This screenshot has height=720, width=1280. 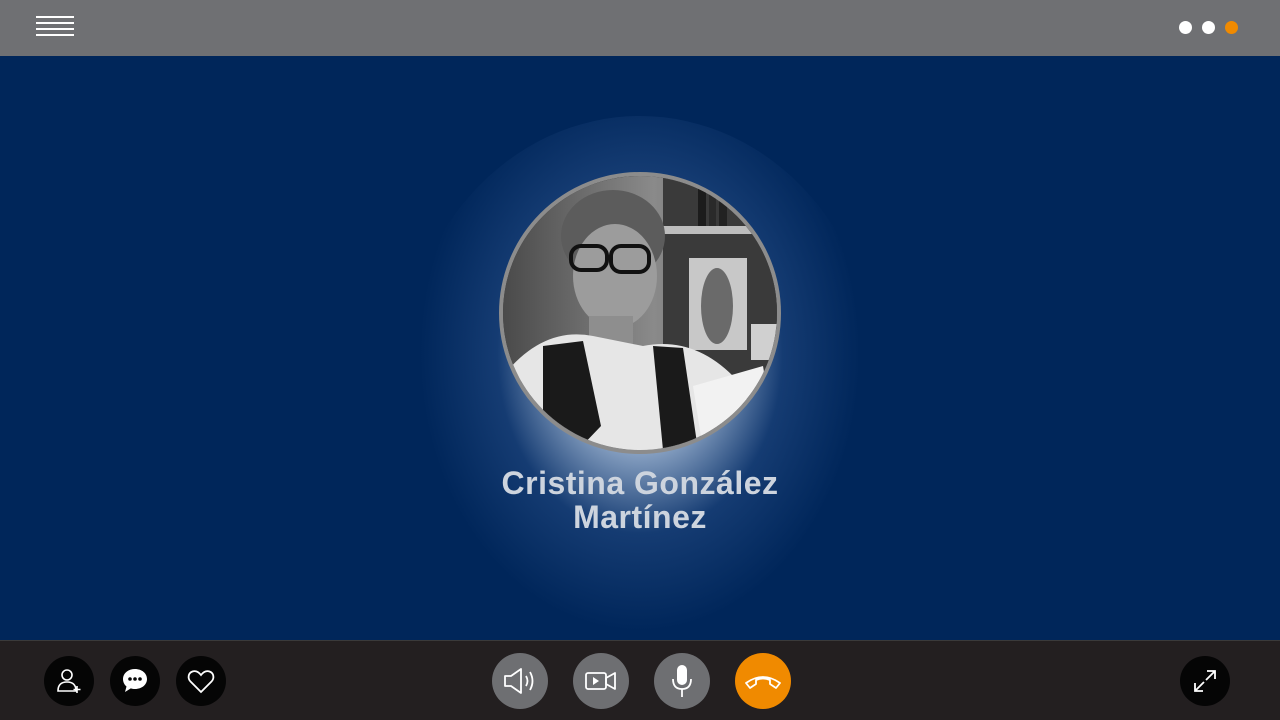 I want to click on video-button, so click(x=601, y=681).